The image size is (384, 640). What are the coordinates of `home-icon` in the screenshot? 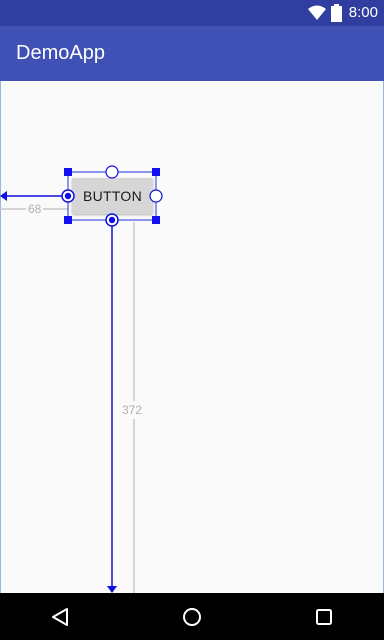 It's located at (192, 617).